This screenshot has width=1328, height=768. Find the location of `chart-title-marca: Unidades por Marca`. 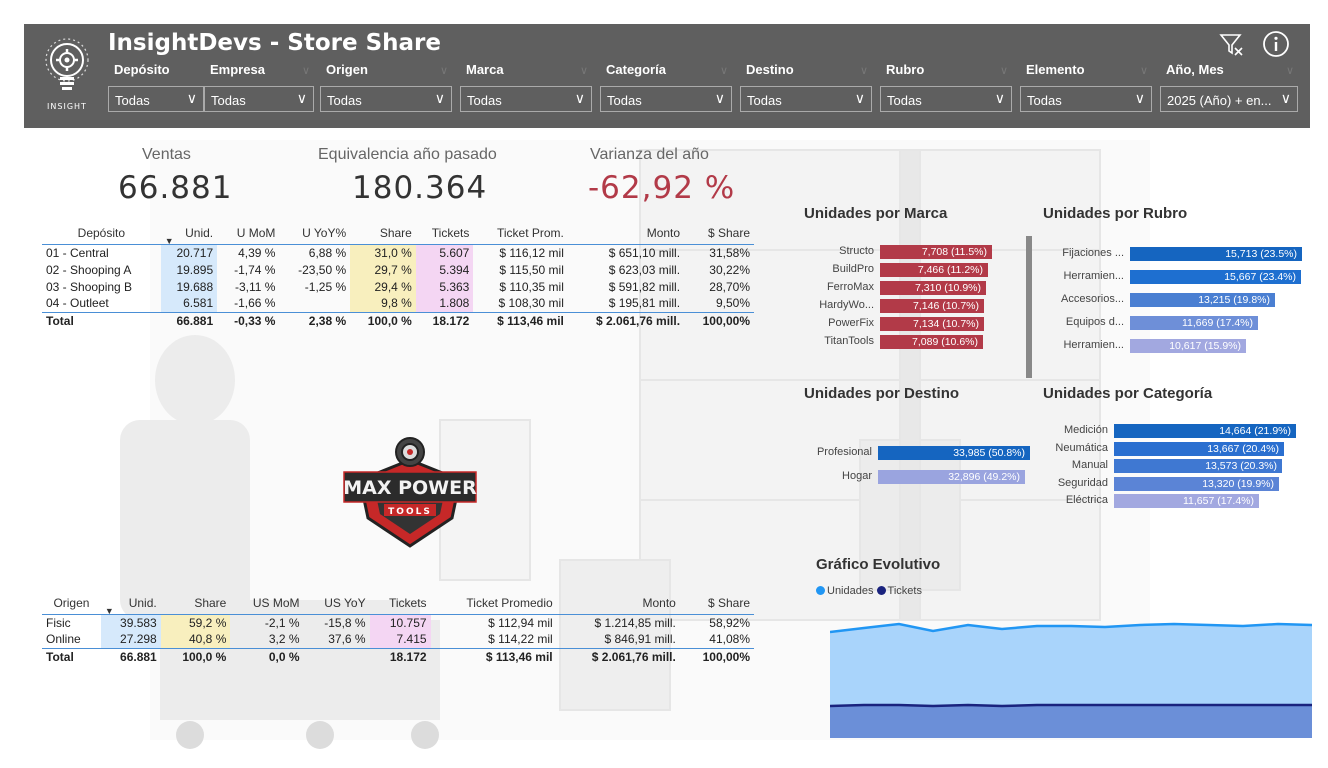

chart-title-marca: Unidades por Marca is located at coordinates (876, 213).